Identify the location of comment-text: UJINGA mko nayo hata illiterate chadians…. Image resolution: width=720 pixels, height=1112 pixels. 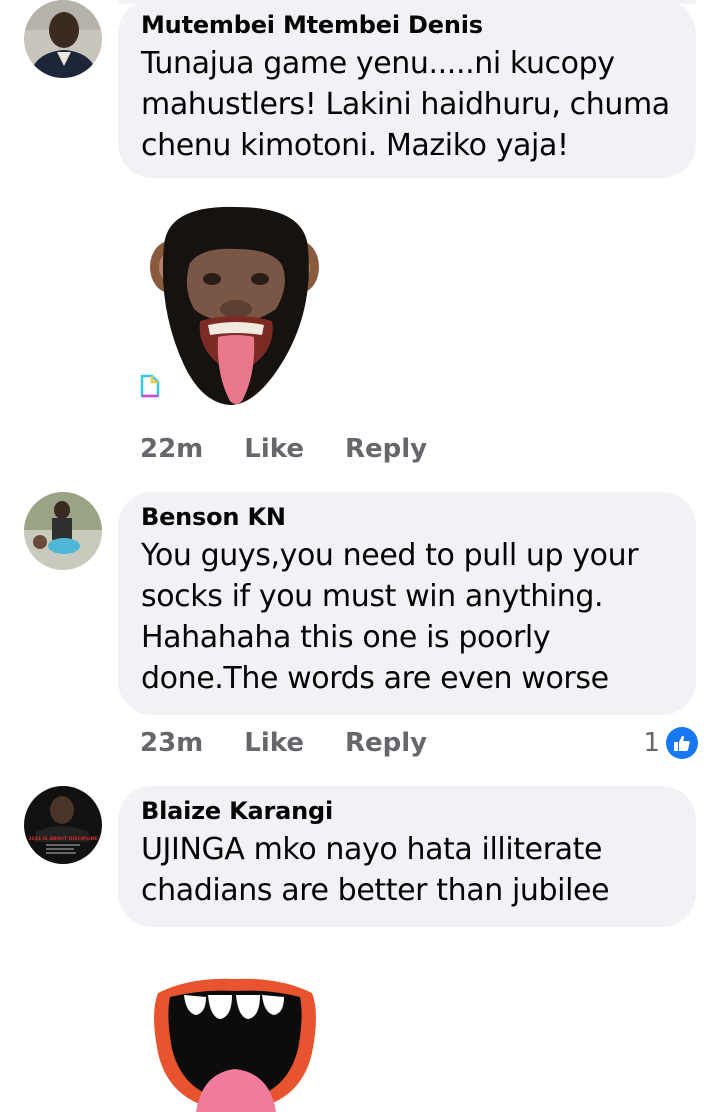
(375, 870).